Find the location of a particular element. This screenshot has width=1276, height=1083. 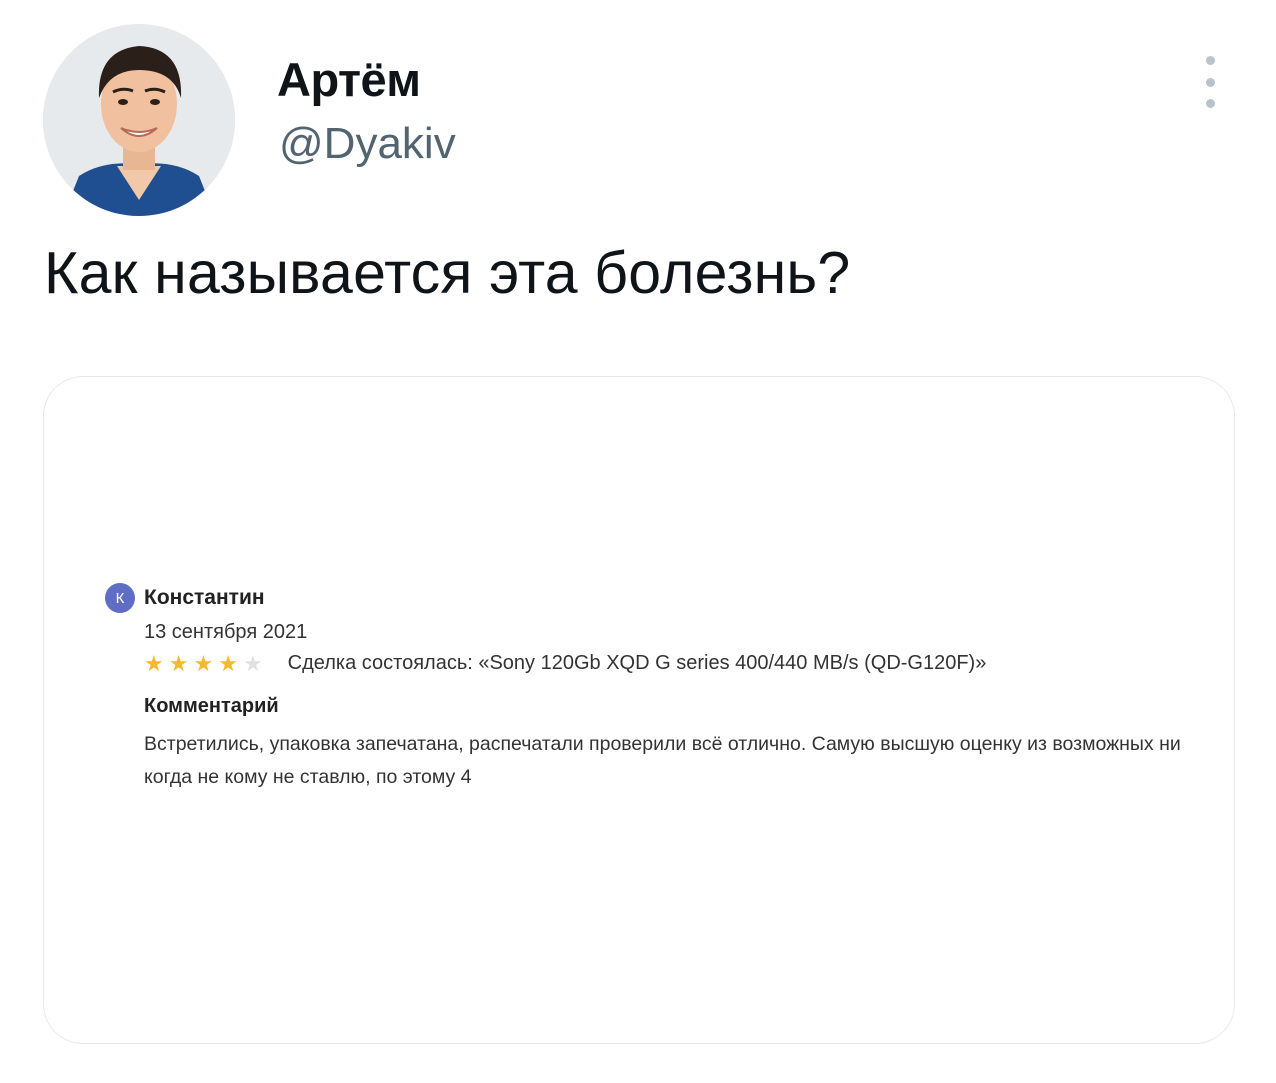

review-date: 13 сентября 2021 is located at coordinates (226, 632).